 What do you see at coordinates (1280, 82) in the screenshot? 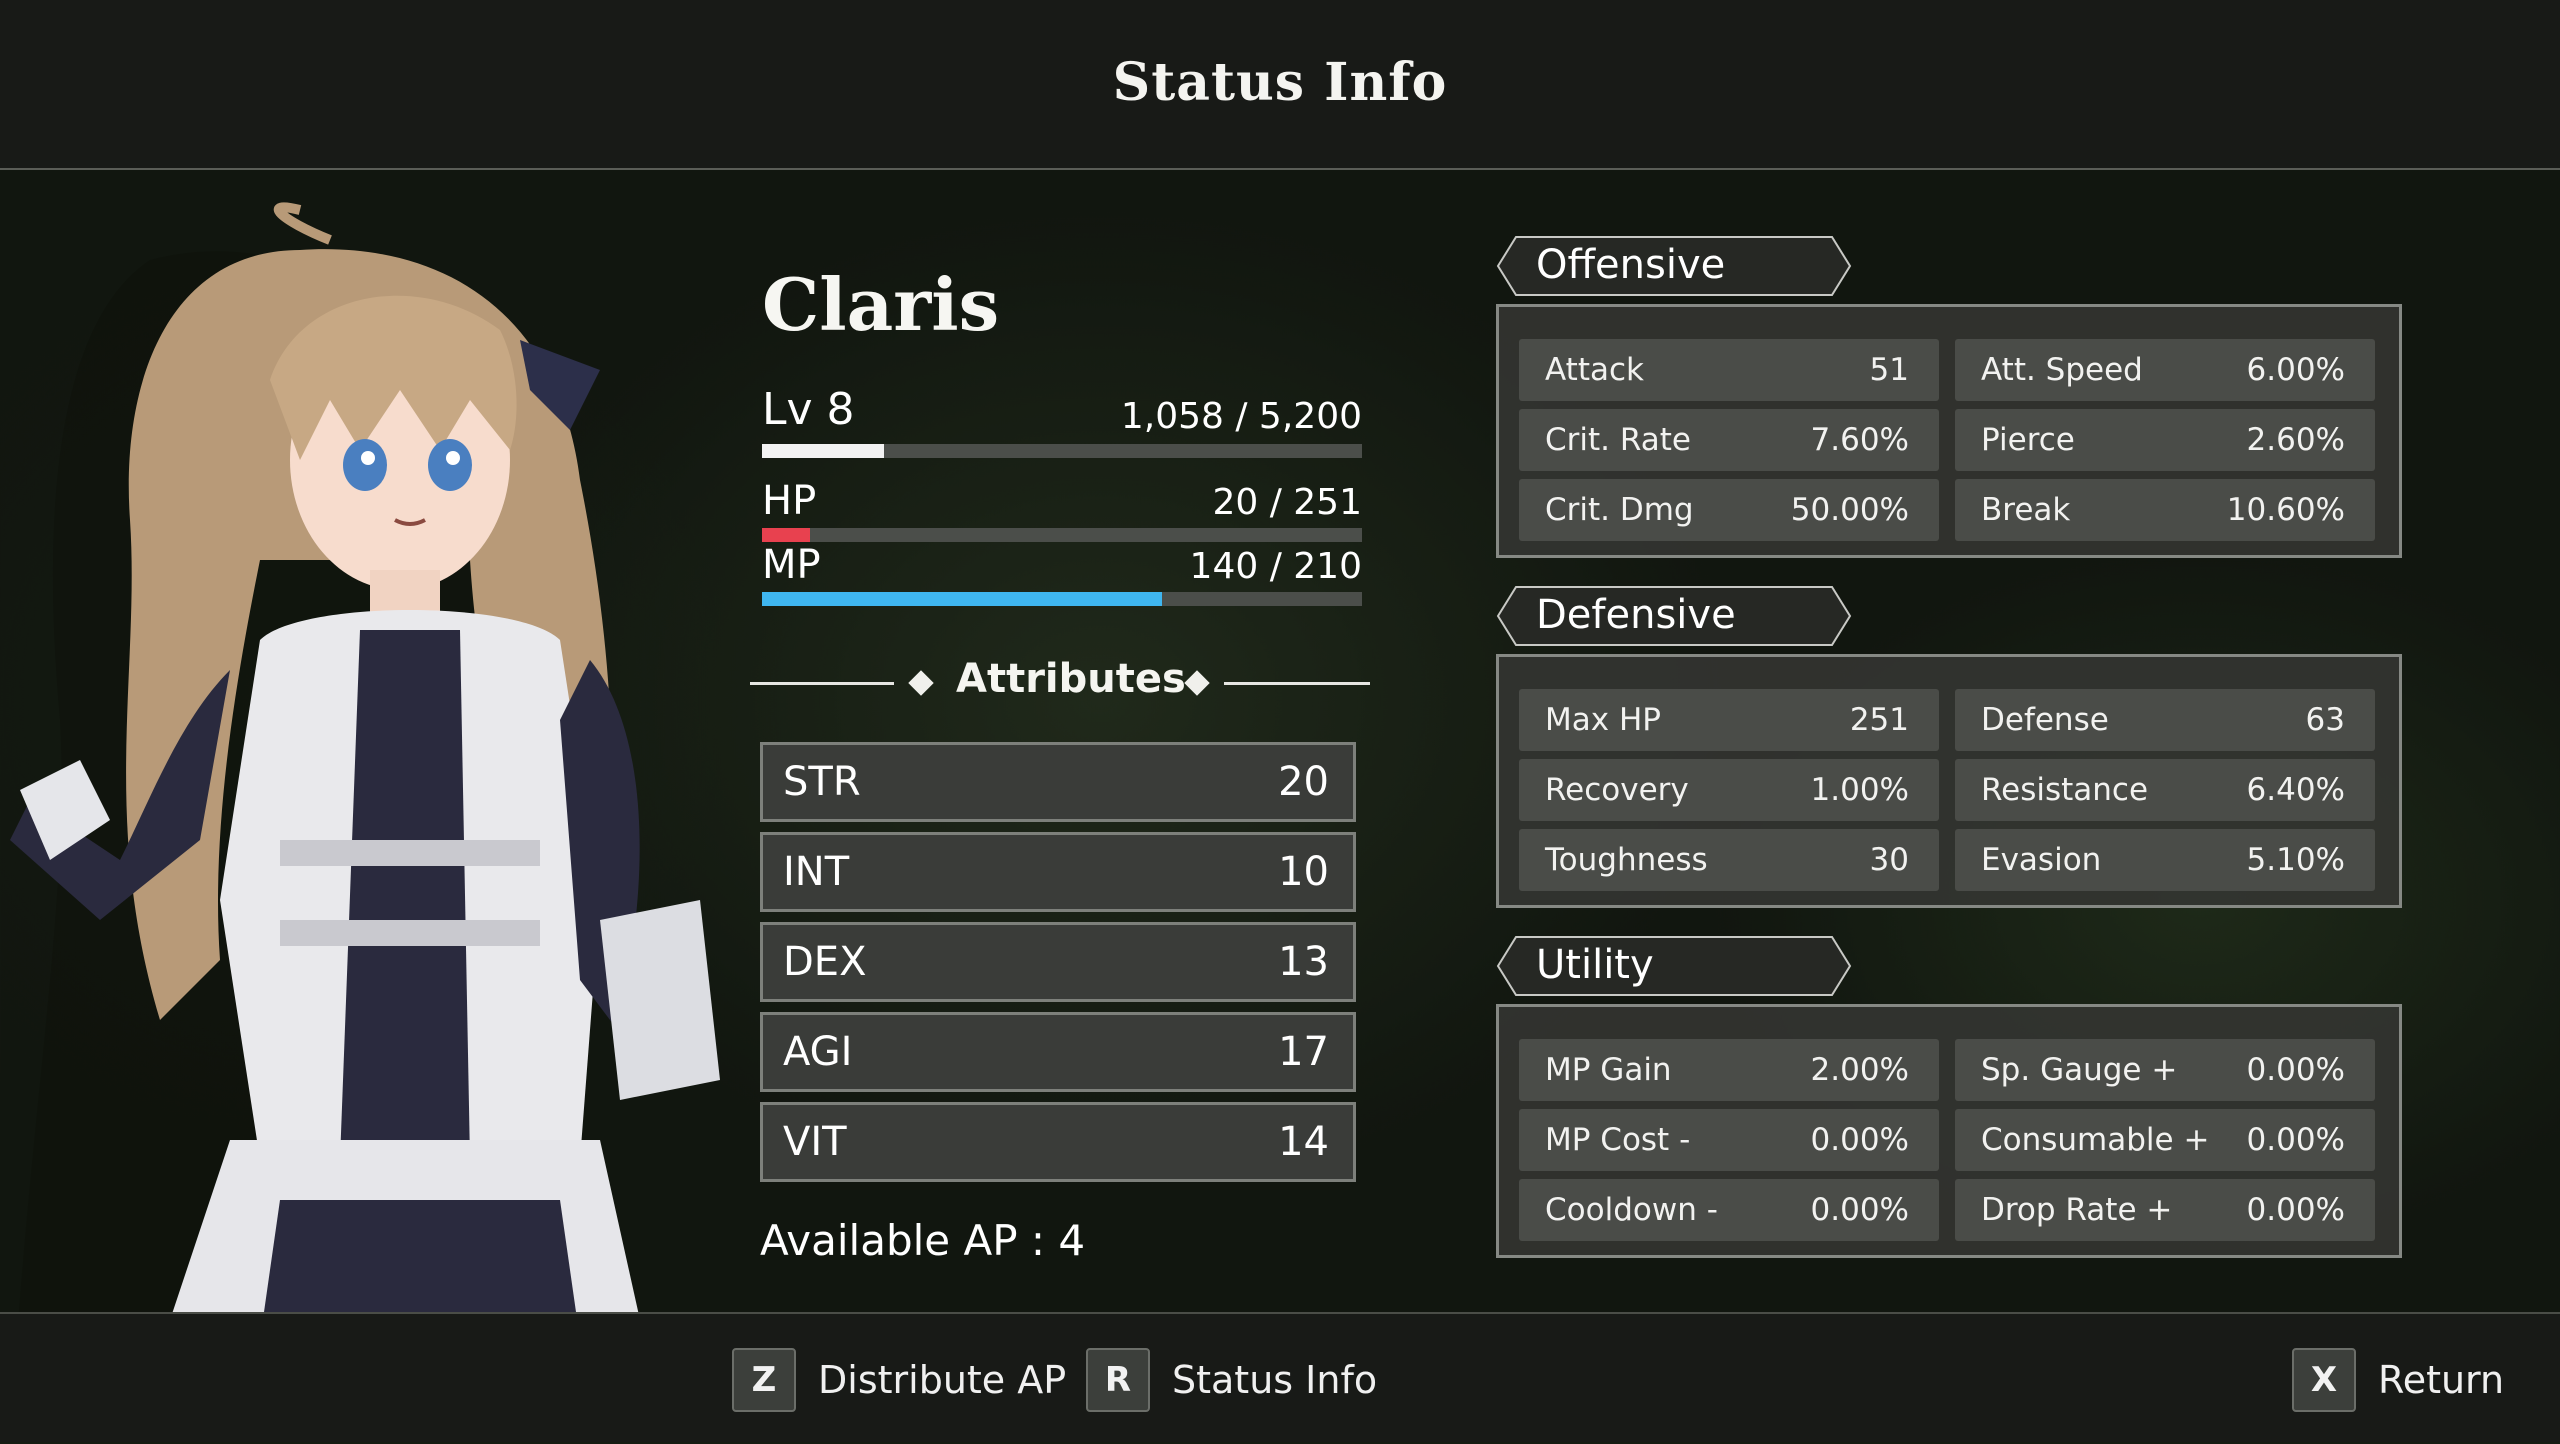
I see `page-title: Status Info` at bounding box center [1280, 82].